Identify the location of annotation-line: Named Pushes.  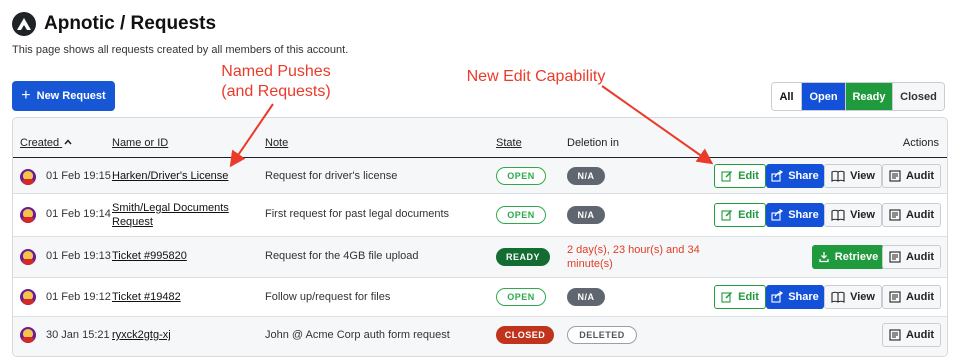
(276, 71).